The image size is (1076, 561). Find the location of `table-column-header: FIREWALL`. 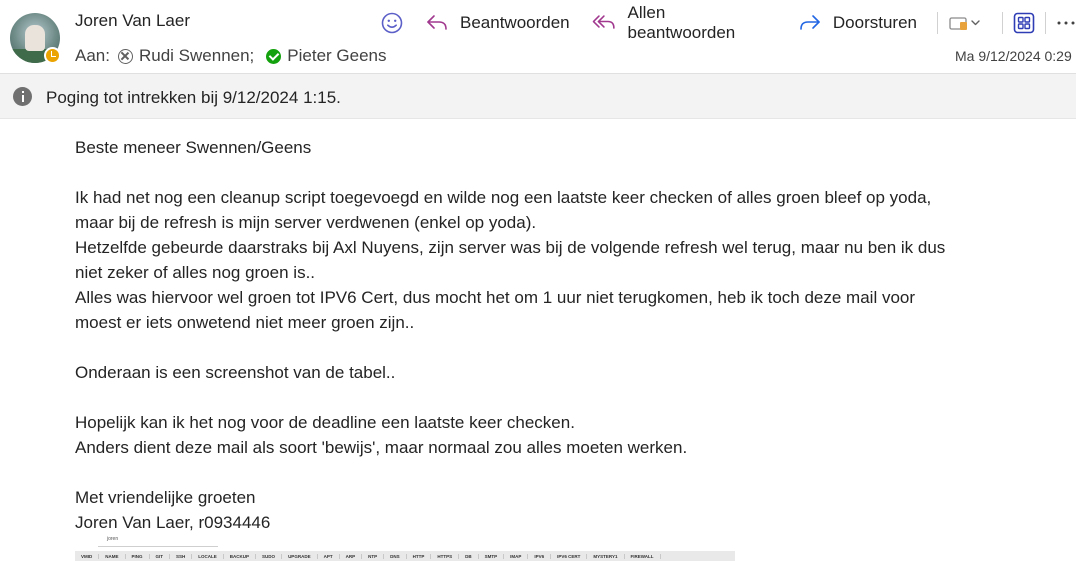

table-column-header: FIREWALL is located at coordinates (643, 556).